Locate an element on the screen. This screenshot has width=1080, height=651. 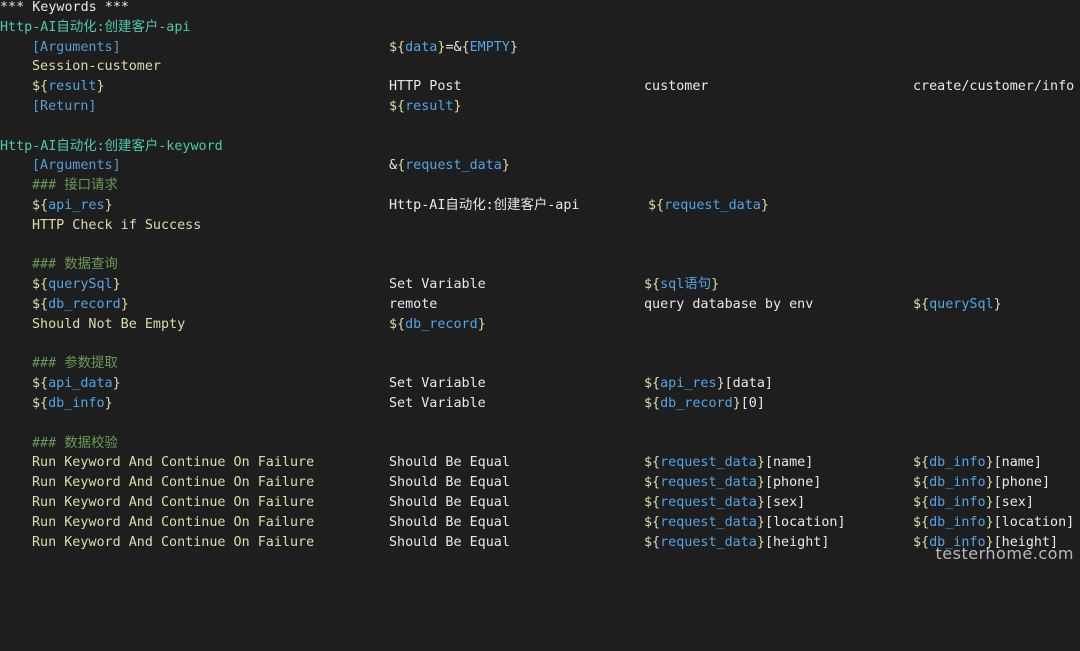
code-line: Session-customer is located at coordinates (540, 67).